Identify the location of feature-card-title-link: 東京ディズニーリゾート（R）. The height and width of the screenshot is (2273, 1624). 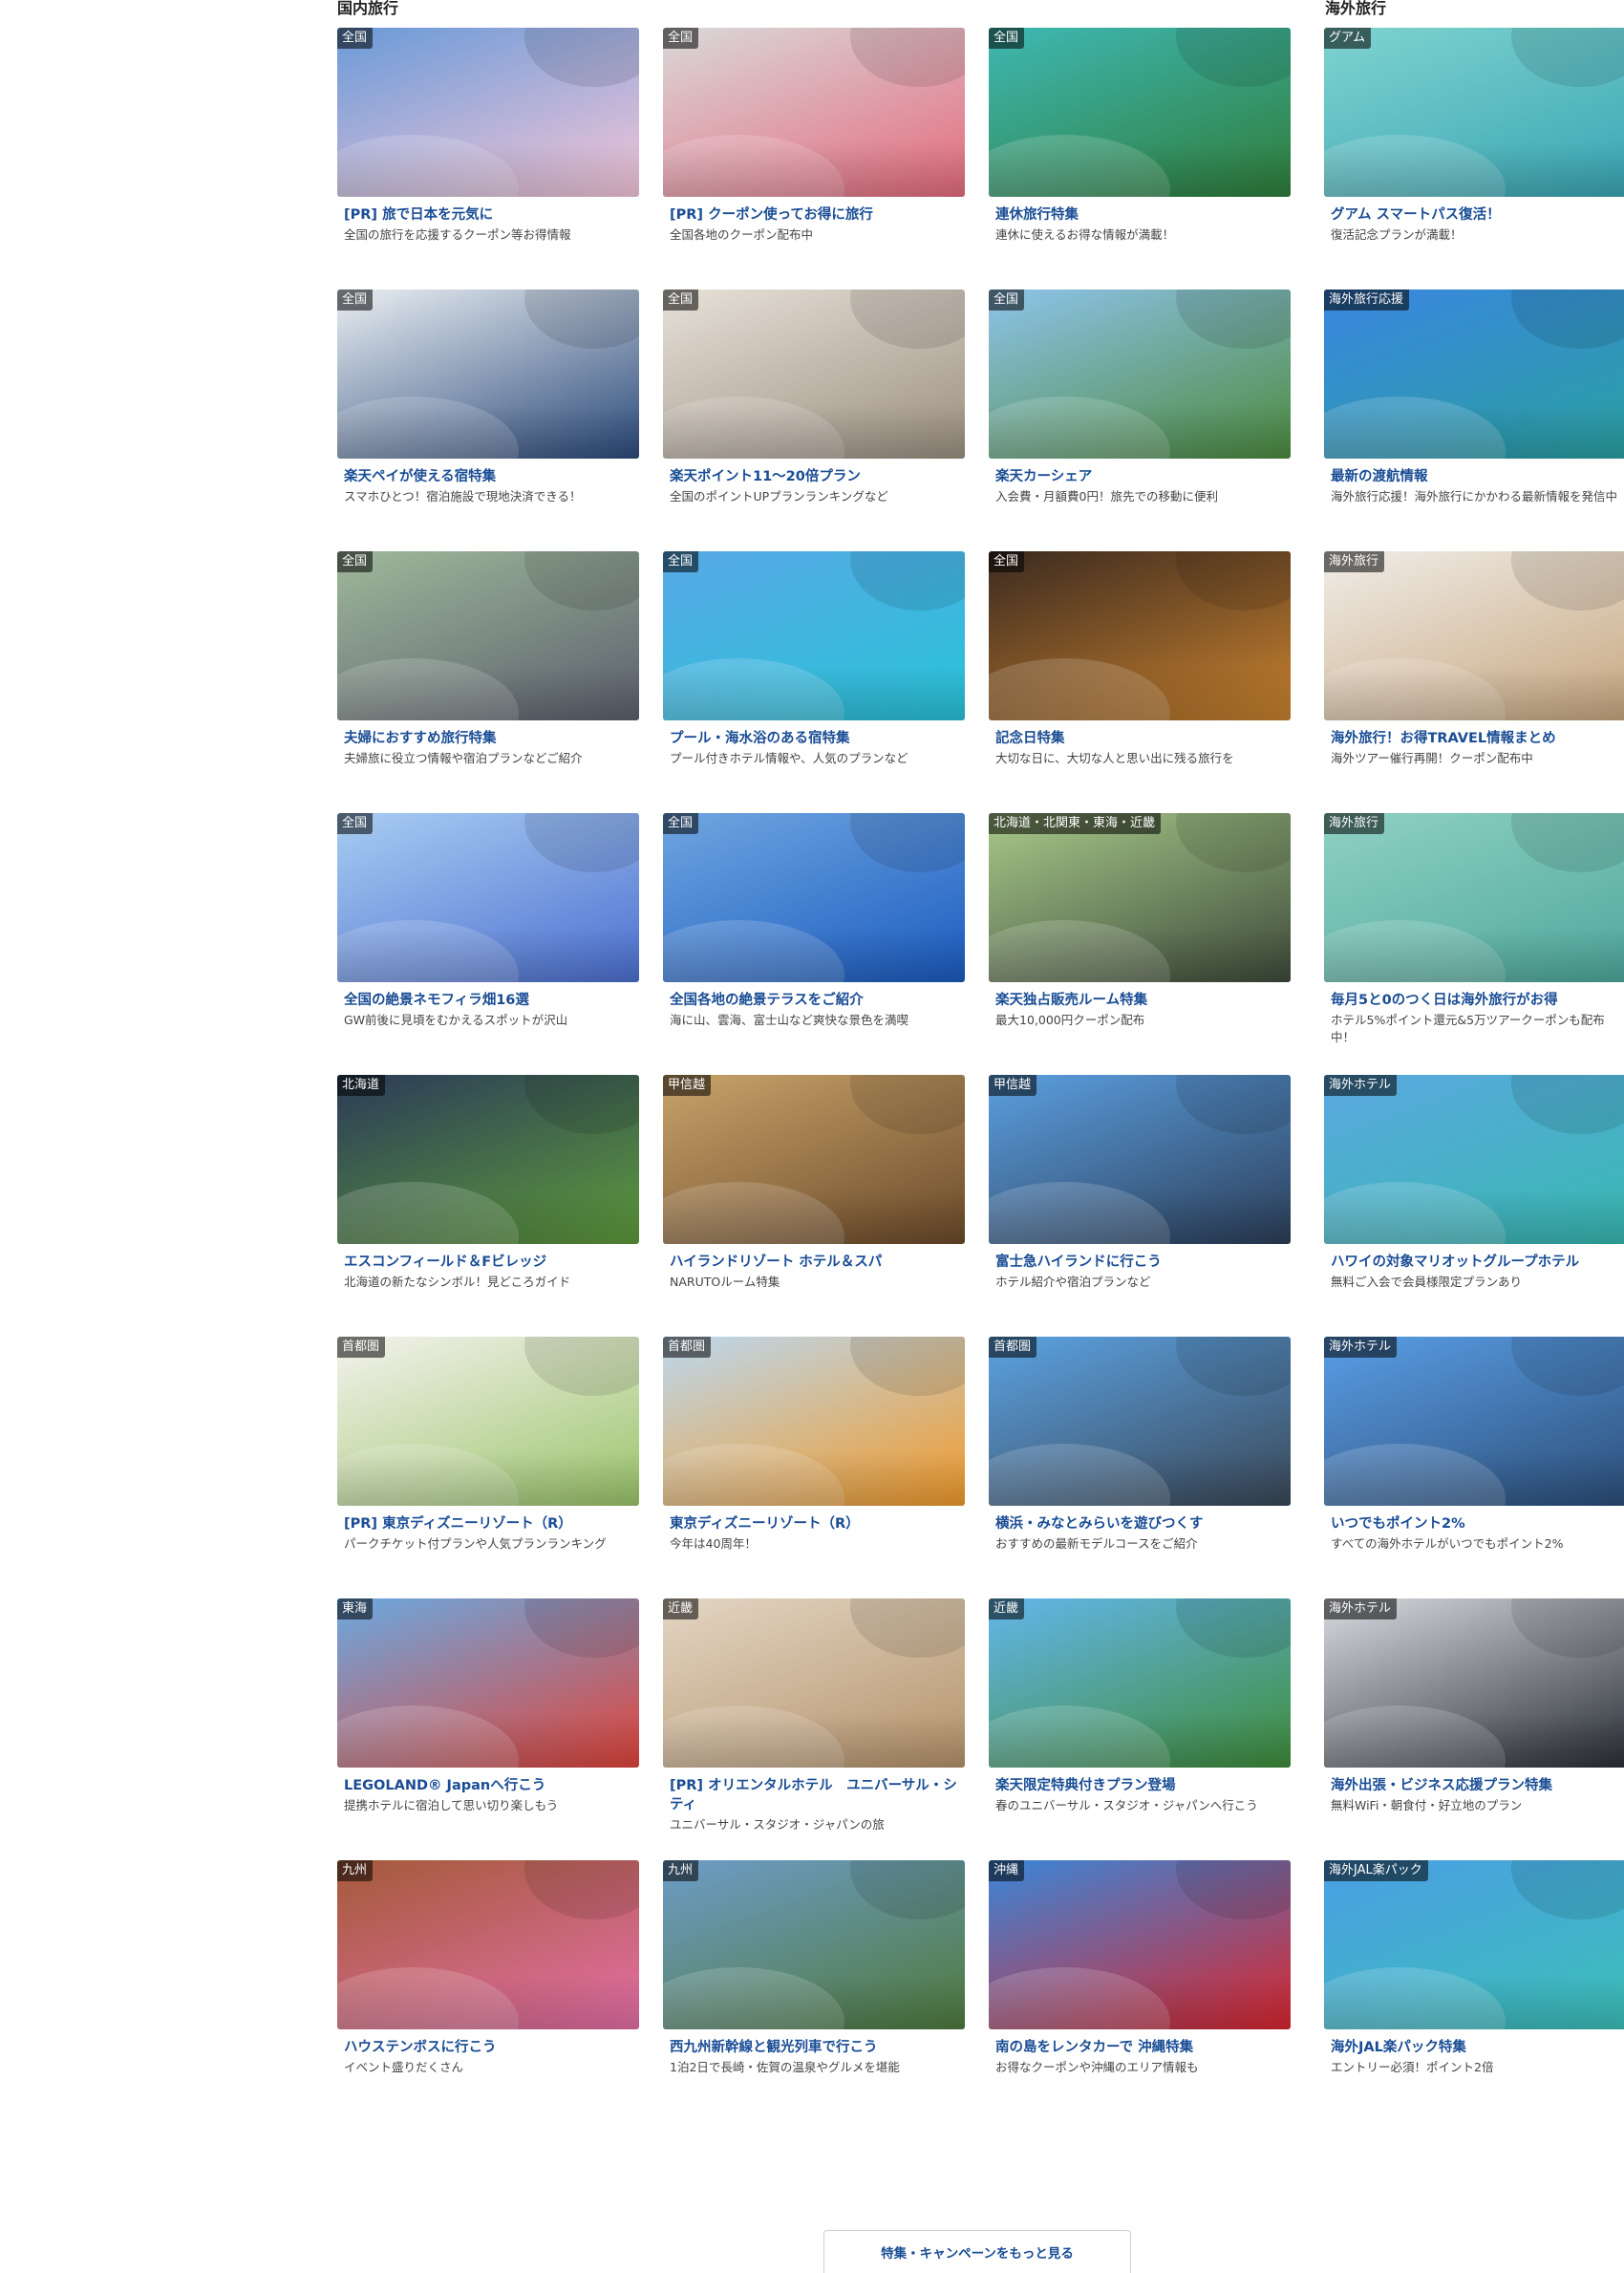
(814, 1523).